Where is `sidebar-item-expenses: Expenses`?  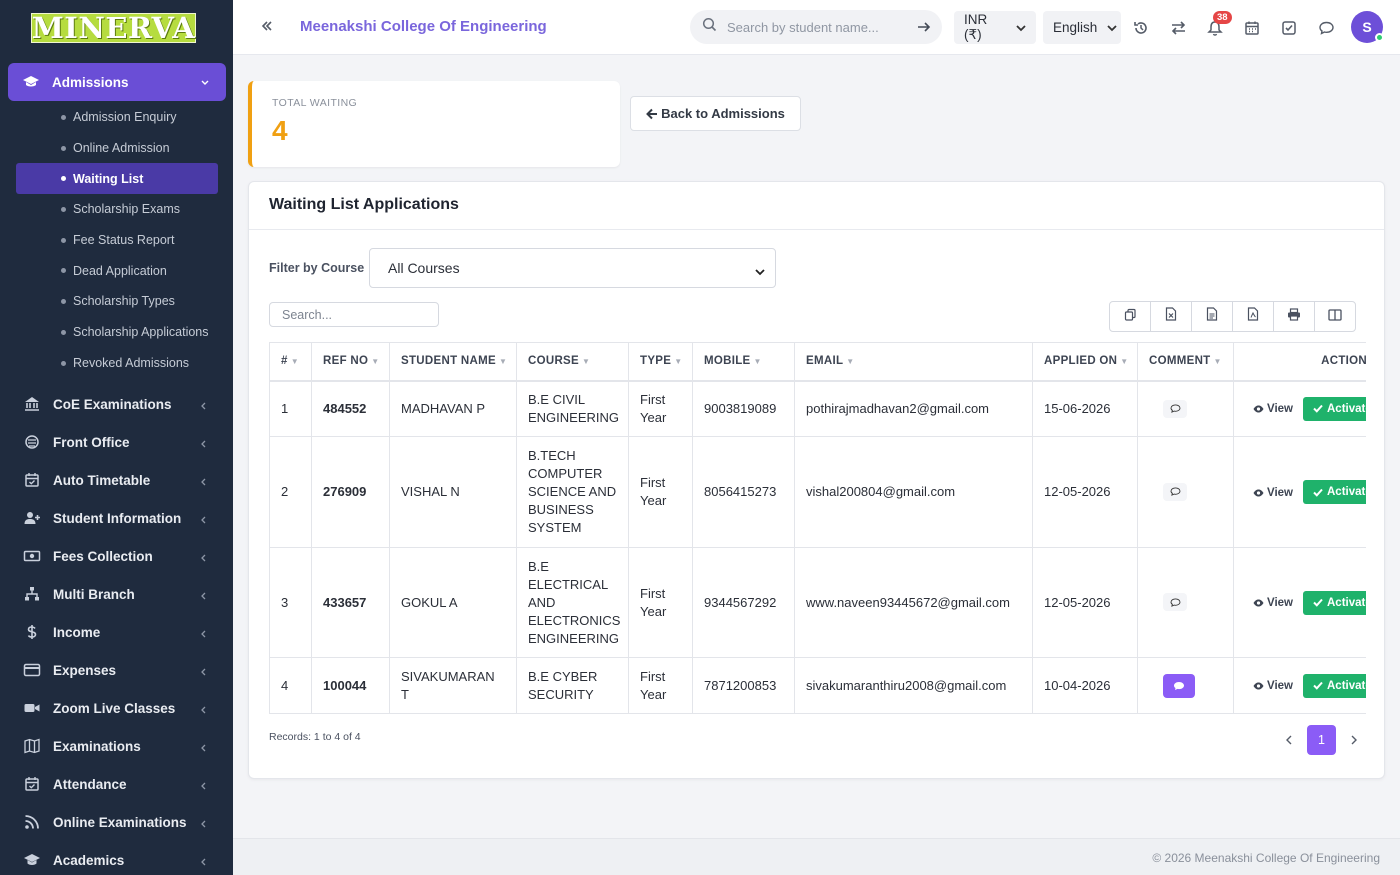 sidebar-item-expenses: Expenses is located at coordinates (116, 670).